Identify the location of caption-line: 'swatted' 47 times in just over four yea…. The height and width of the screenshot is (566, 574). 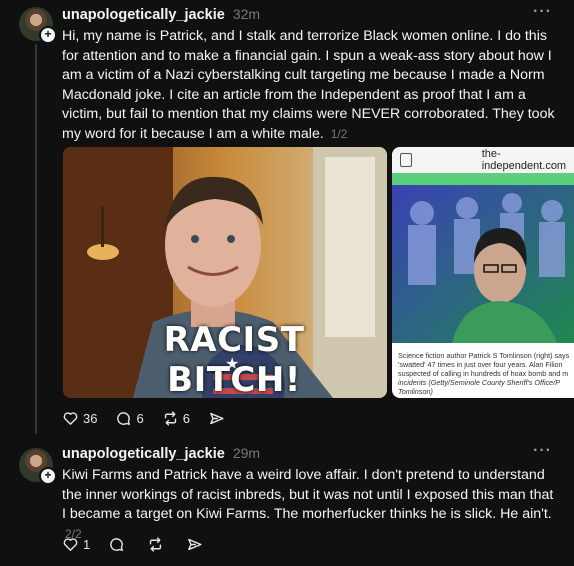
(480, 364).